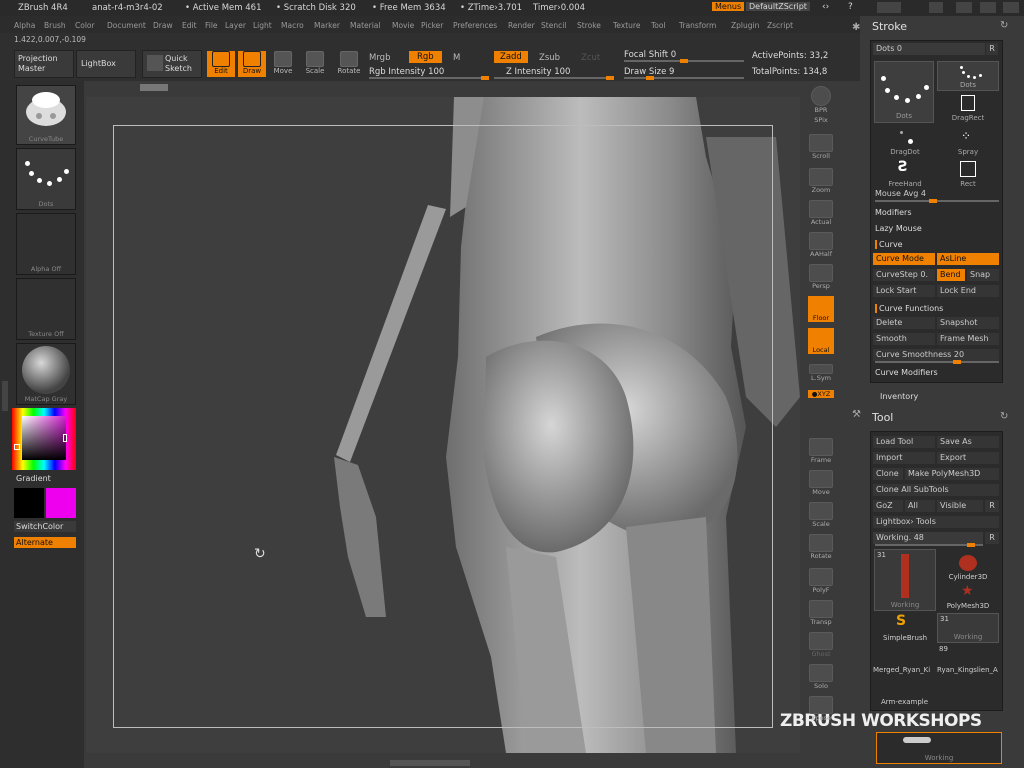 The height and width of the screenshot is (768, 1024). Describe the element at coordinates (403, 25) in the screenshot. I see `menu-item-movie: Movie` at that location.